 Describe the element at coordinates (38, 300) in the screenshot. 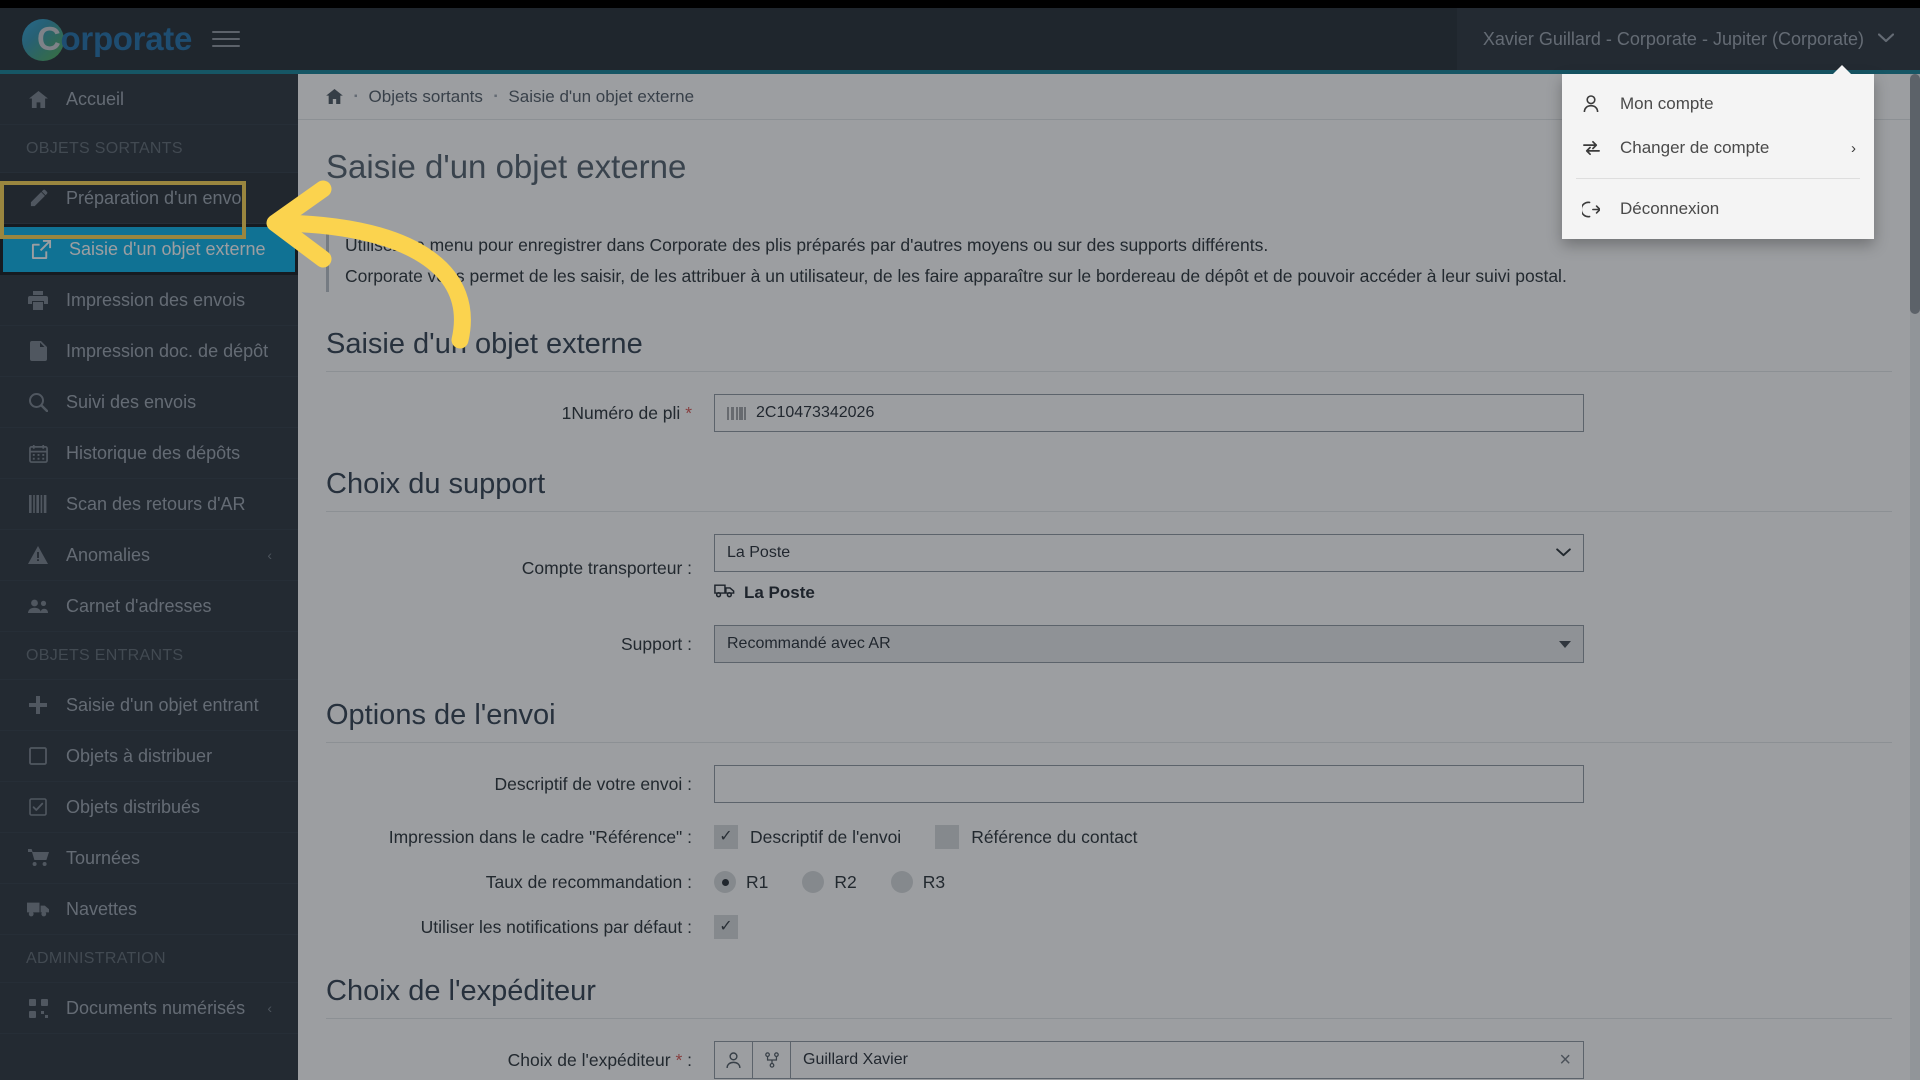

I see `printer-icon` at that location.